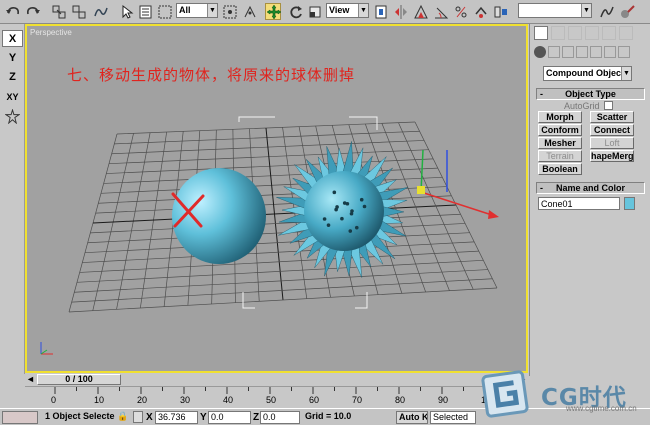  Describe the element at coordinates (12, 199) in the screenshot. I see `axis-constraints-toolbar: X Y Z XY` at that location.